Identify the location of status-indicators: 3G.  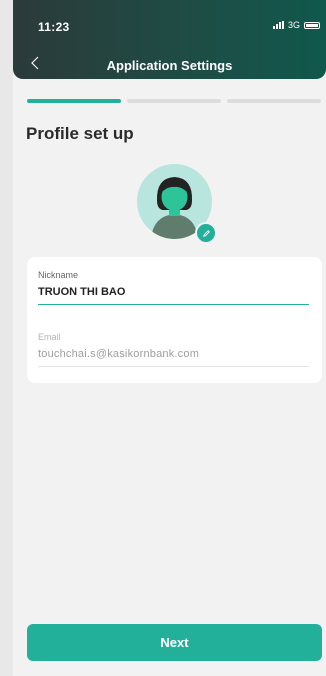
(296, 25).